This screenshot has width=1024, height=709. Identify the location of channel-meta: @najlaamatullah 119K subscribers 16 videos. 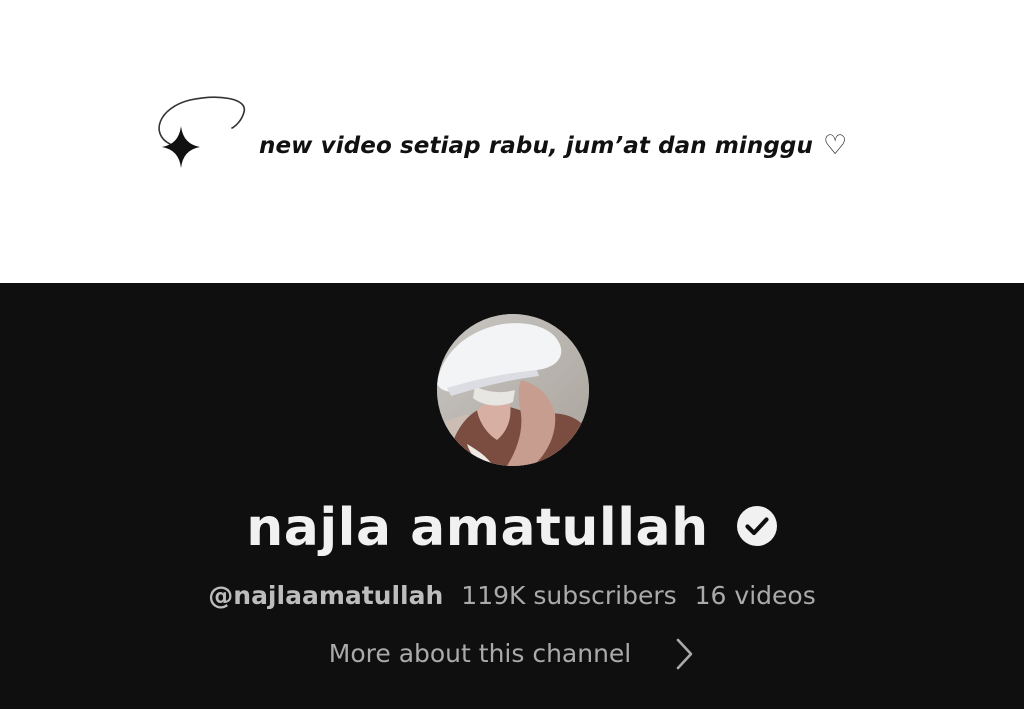
(512, 596).